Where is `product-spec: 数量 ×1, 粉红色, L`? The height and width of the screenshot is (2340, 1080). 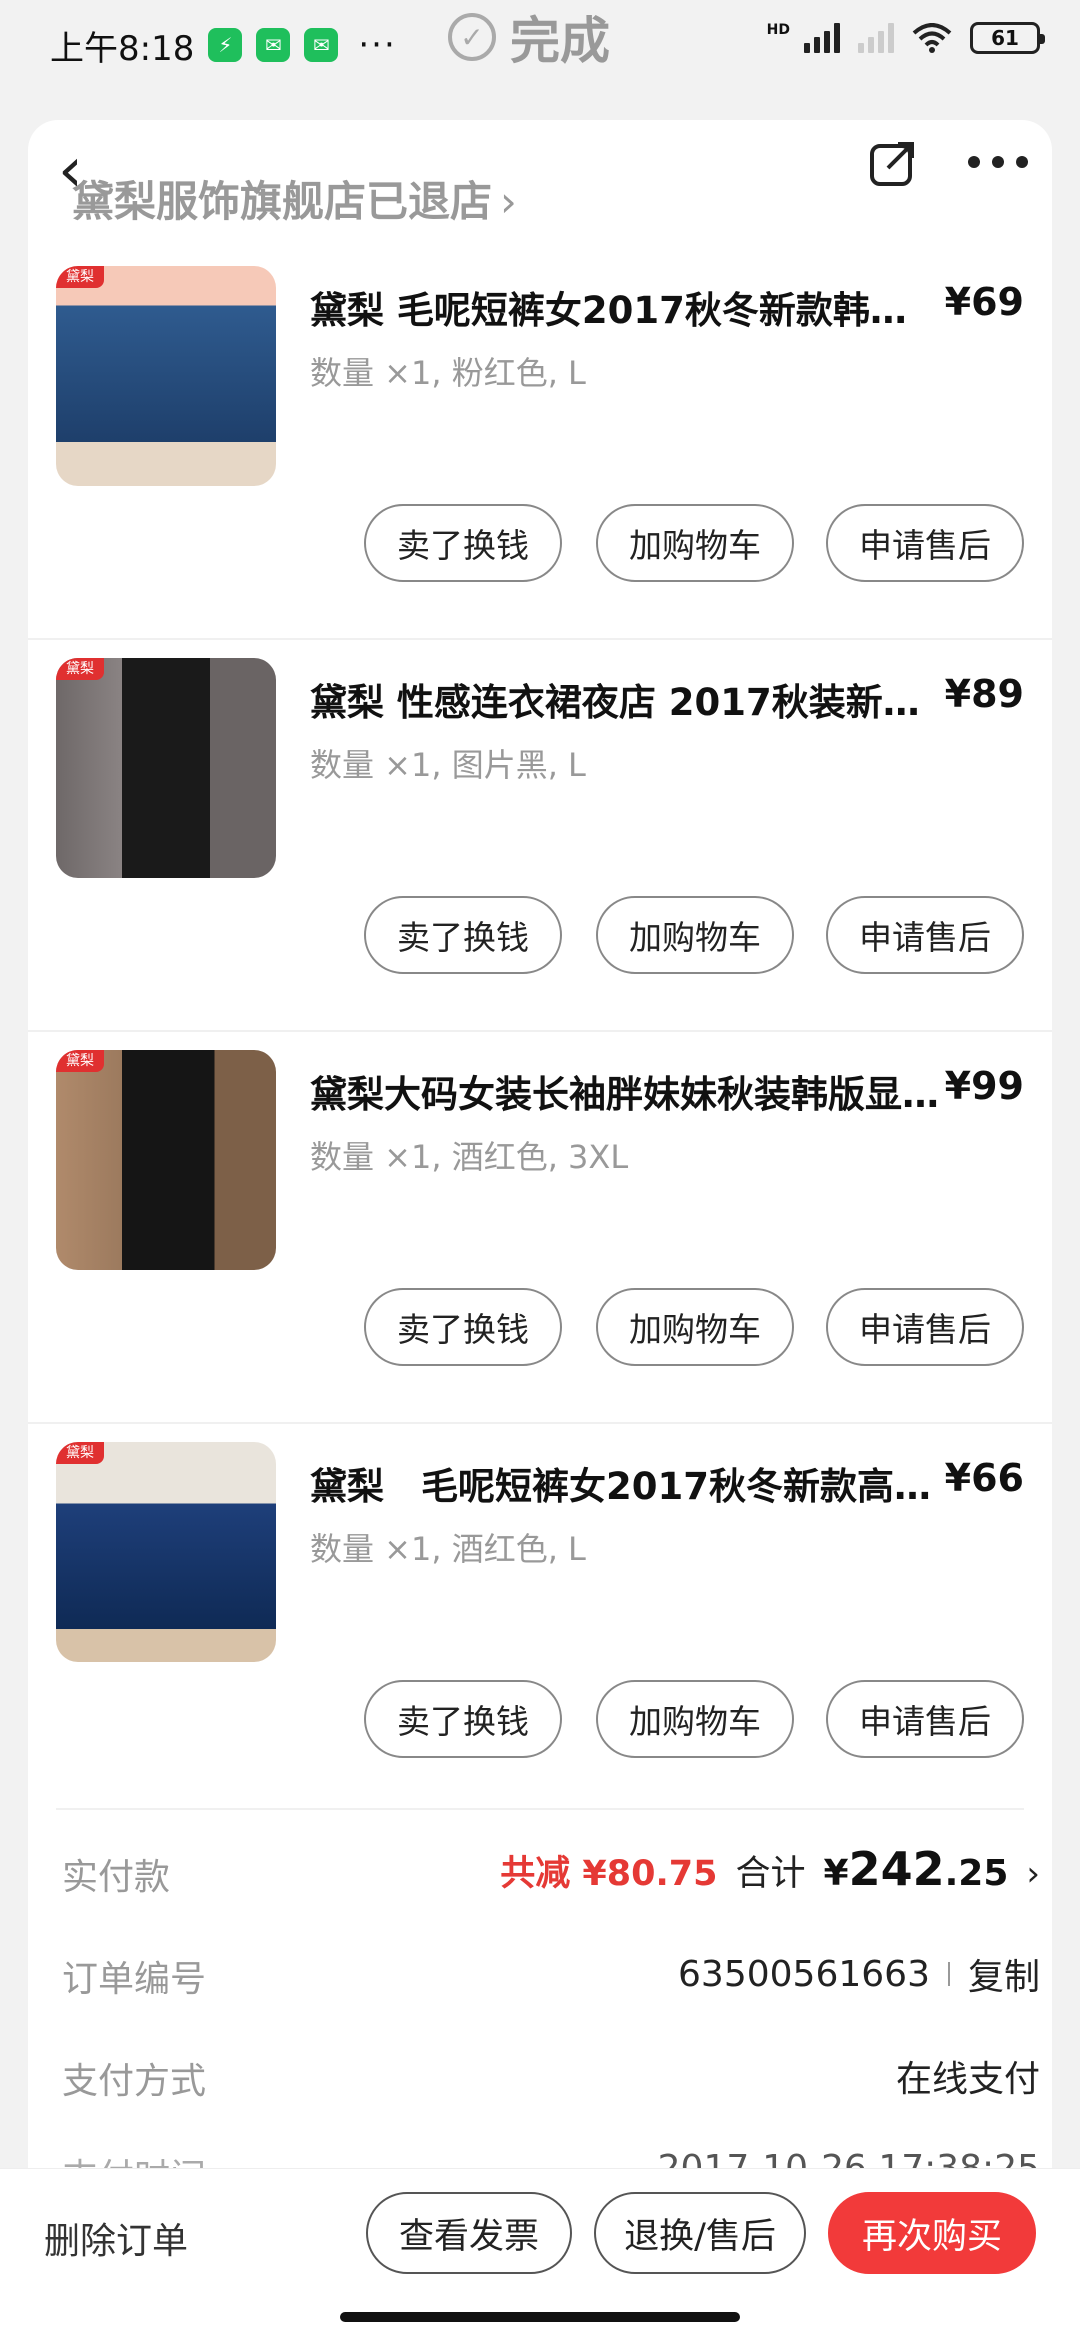 product-spec: 数量 ×1, 粉红色, L is located at coordinates (448, 373).